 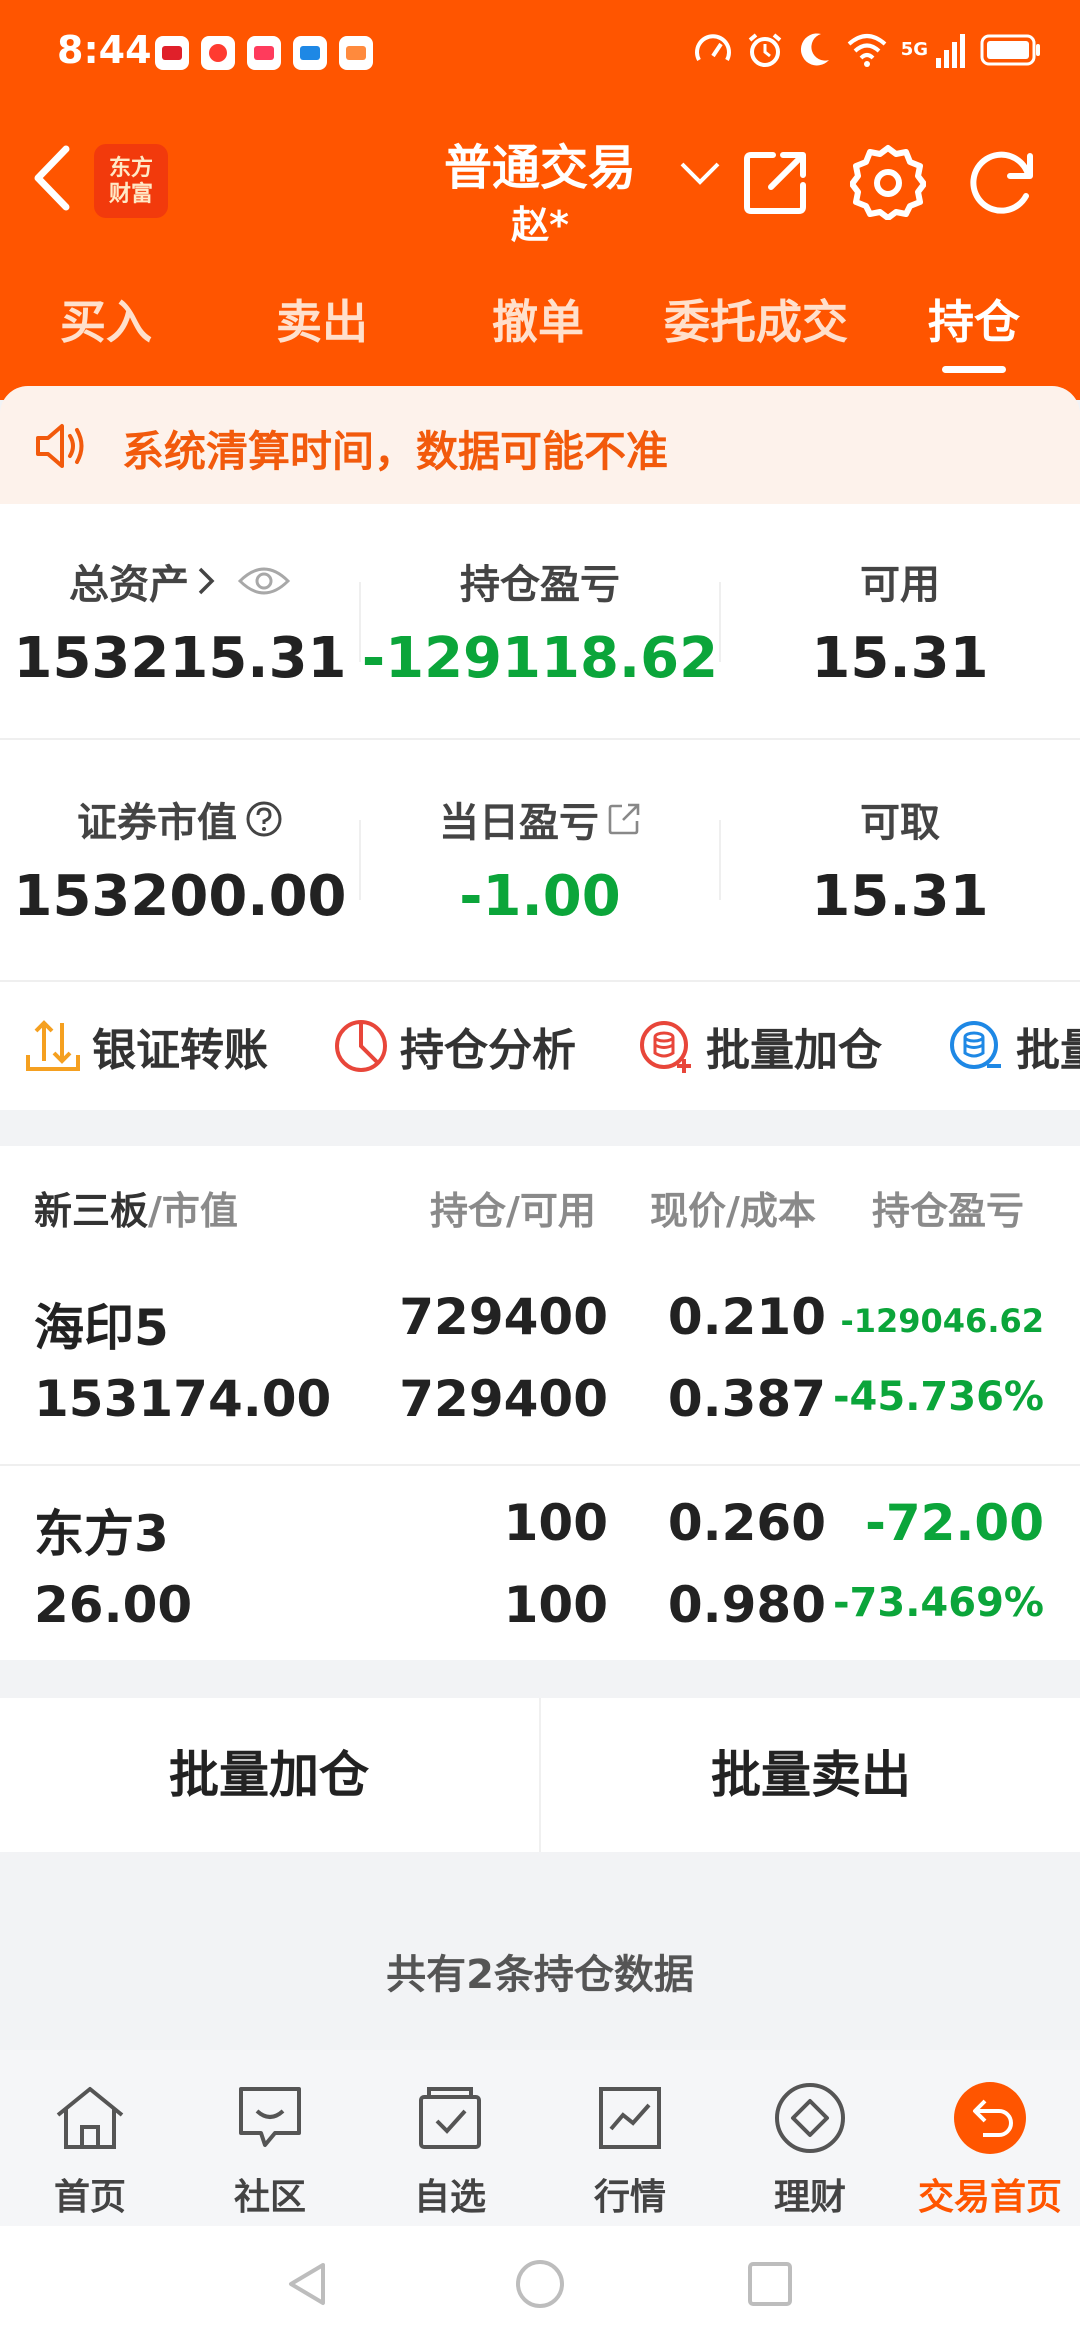 What do you see at coordinates (712, 47) in the screenshot?
I see `speed-icon` at bounding box center [712, 47].